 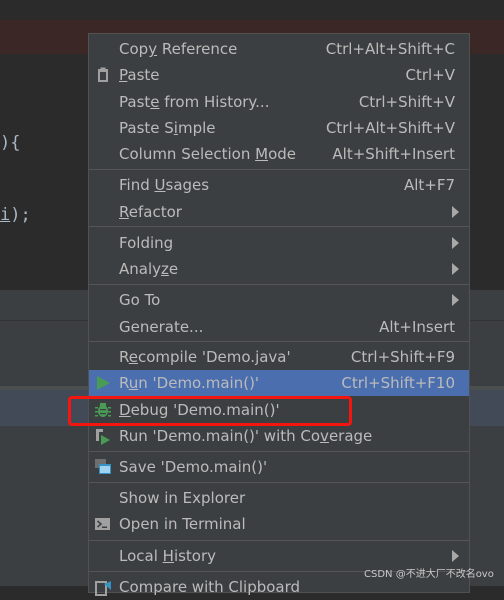 What do you see at coordinates (246, 436) in the screenshot?
I see `menu-item-label: Run 'Demo.main()' with Coverage` at bounding box center [246, 436].